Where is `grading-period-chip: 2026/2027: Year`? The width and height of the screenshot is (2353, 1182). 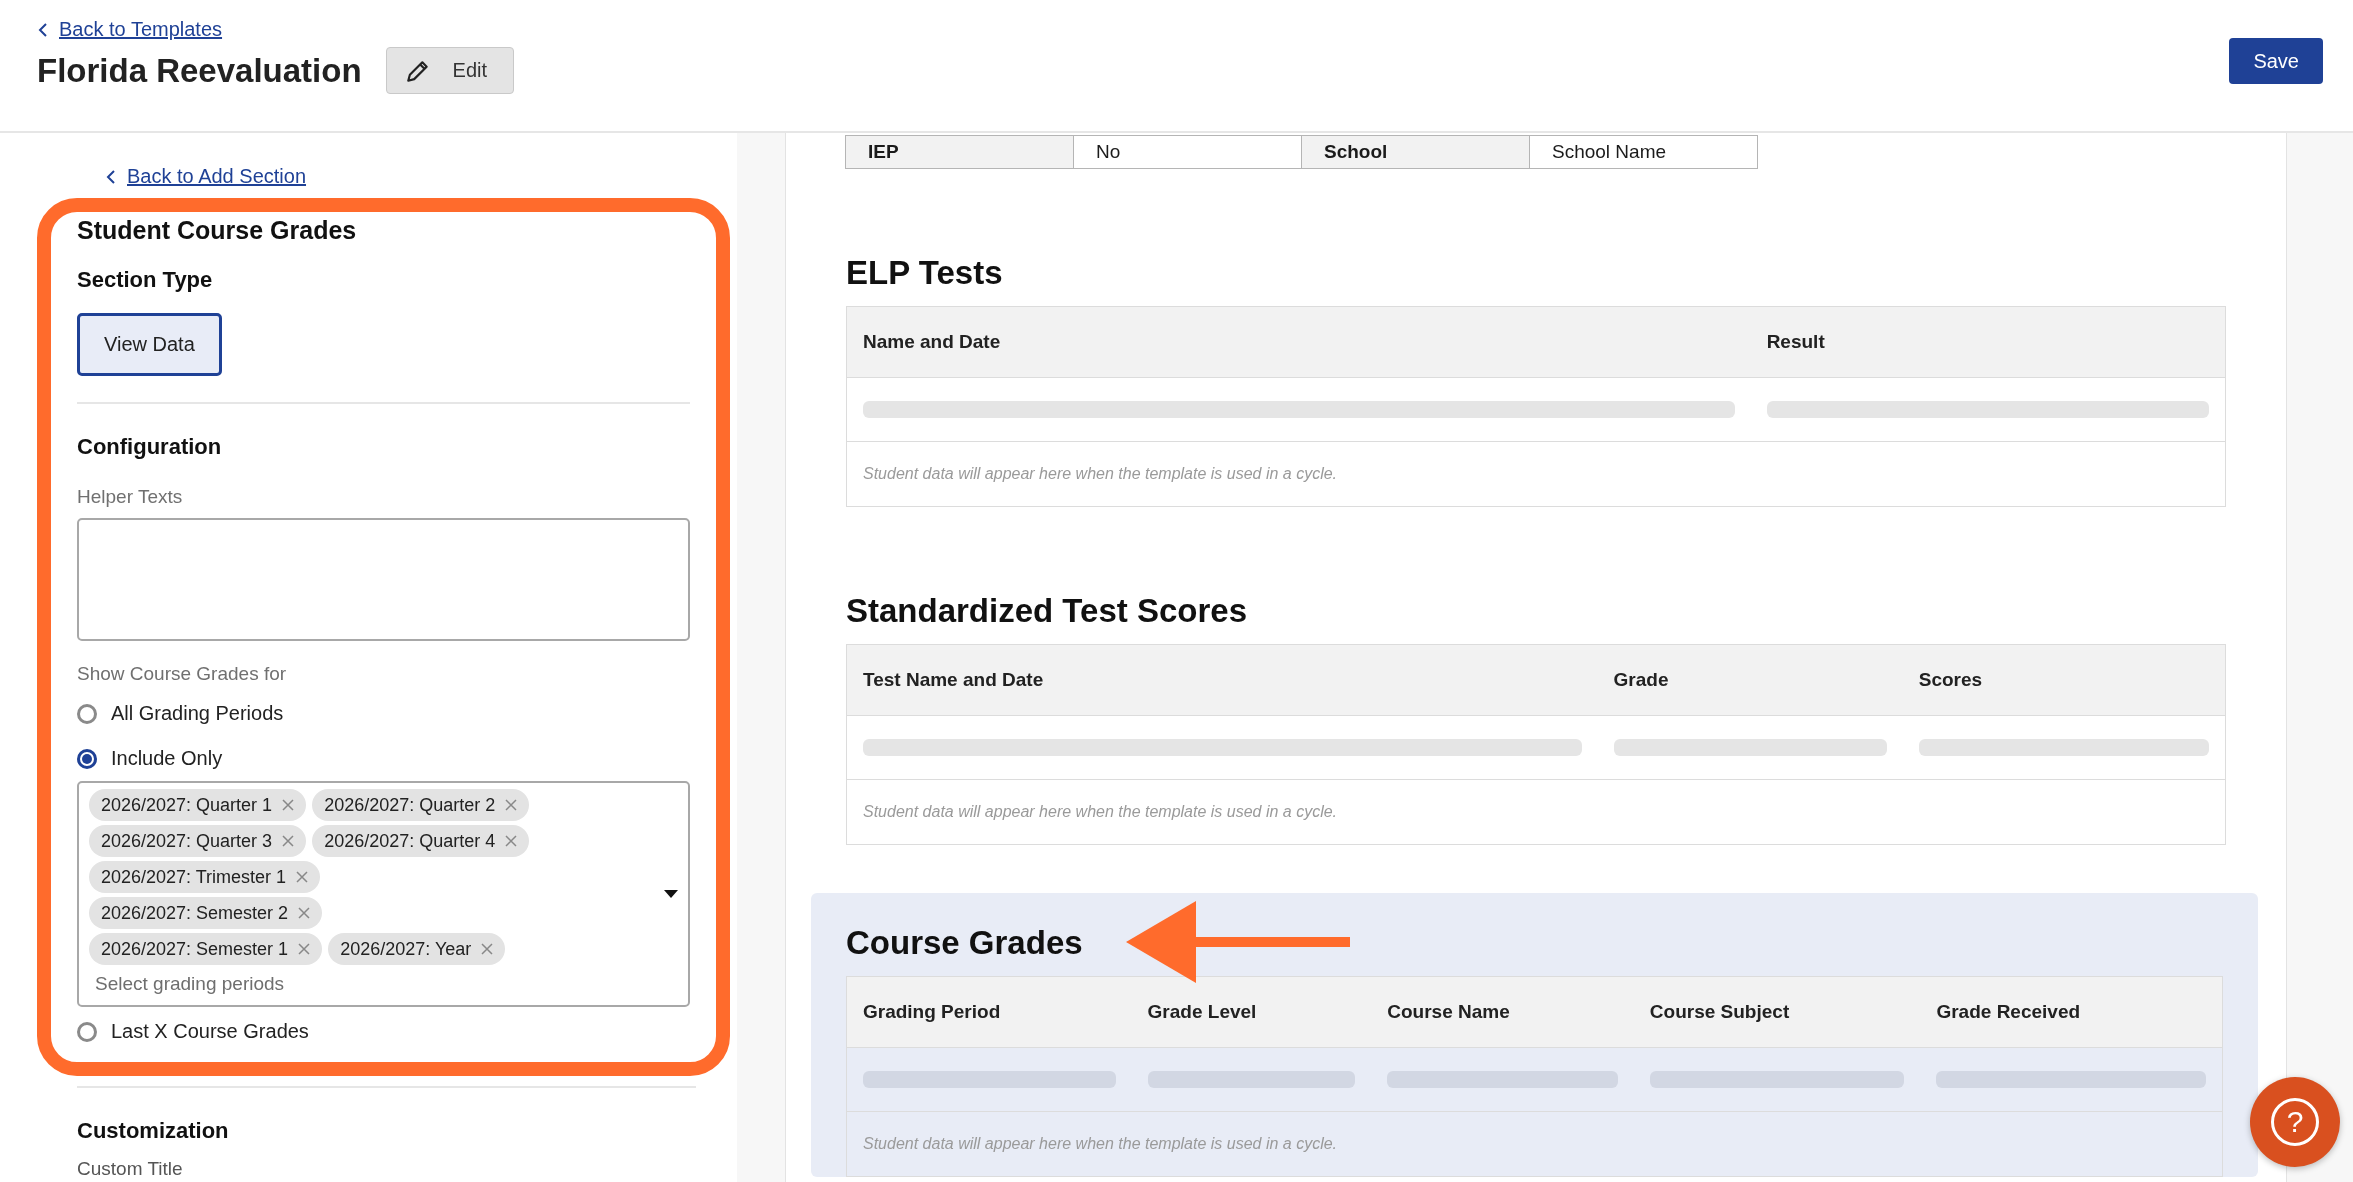
grading-period-chip: 2026/2027: Year is located at coordinates (417, 949).